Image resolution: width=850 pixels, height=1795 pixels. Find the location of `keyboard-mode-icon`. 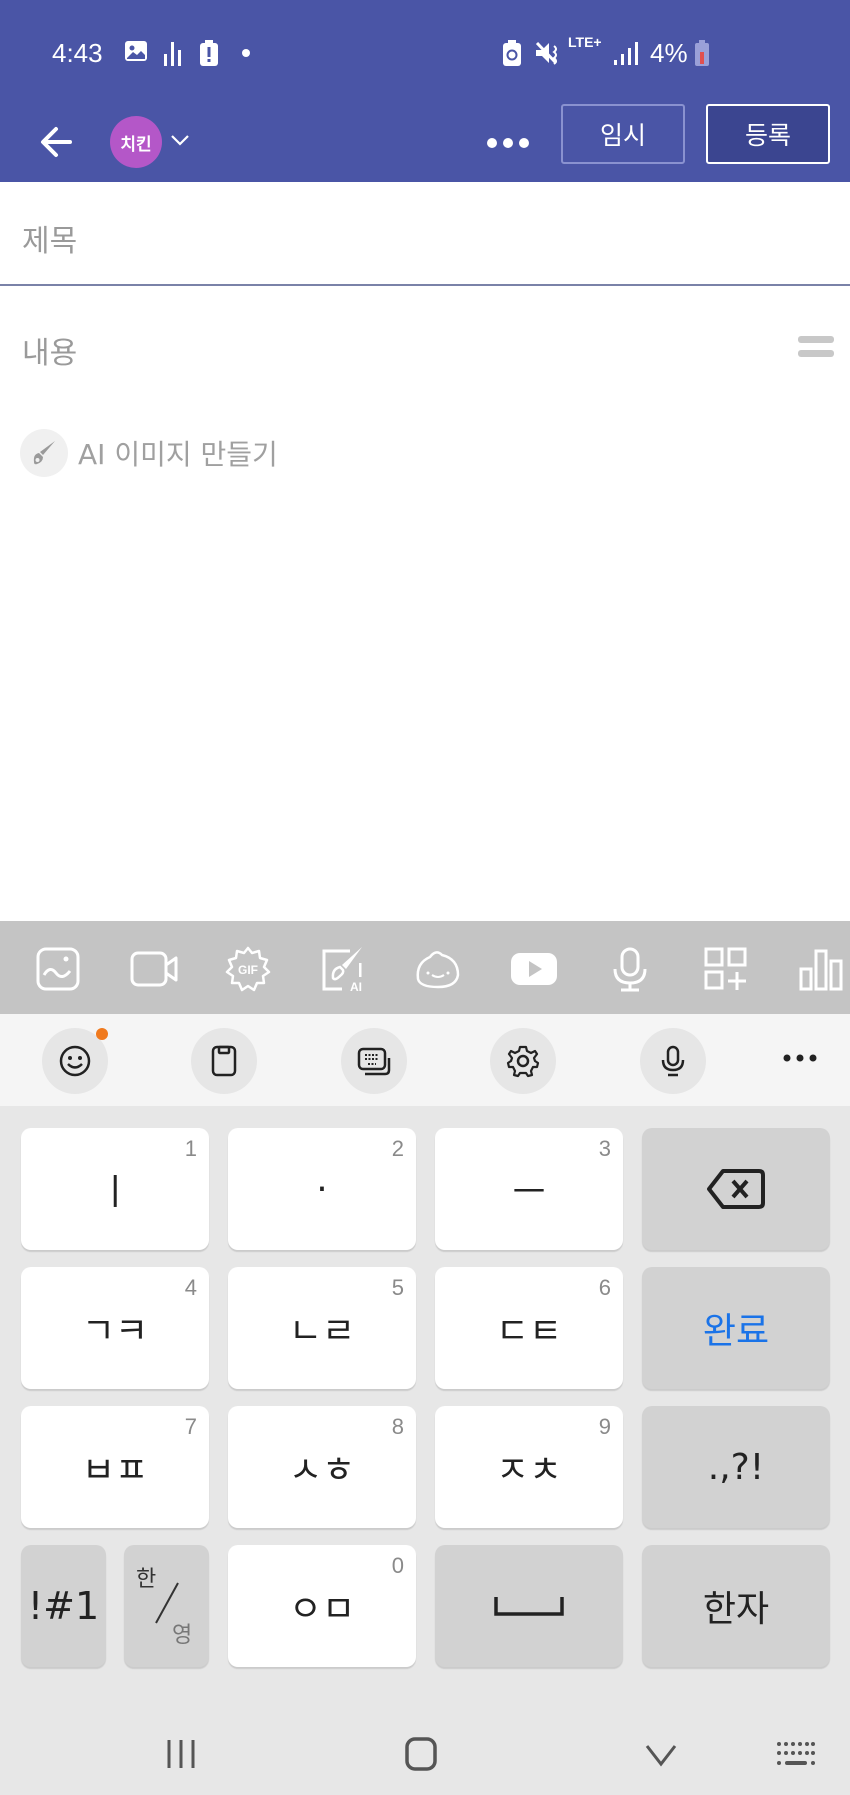

keyboard-mode-icon is located at coordinates (374, 1061).